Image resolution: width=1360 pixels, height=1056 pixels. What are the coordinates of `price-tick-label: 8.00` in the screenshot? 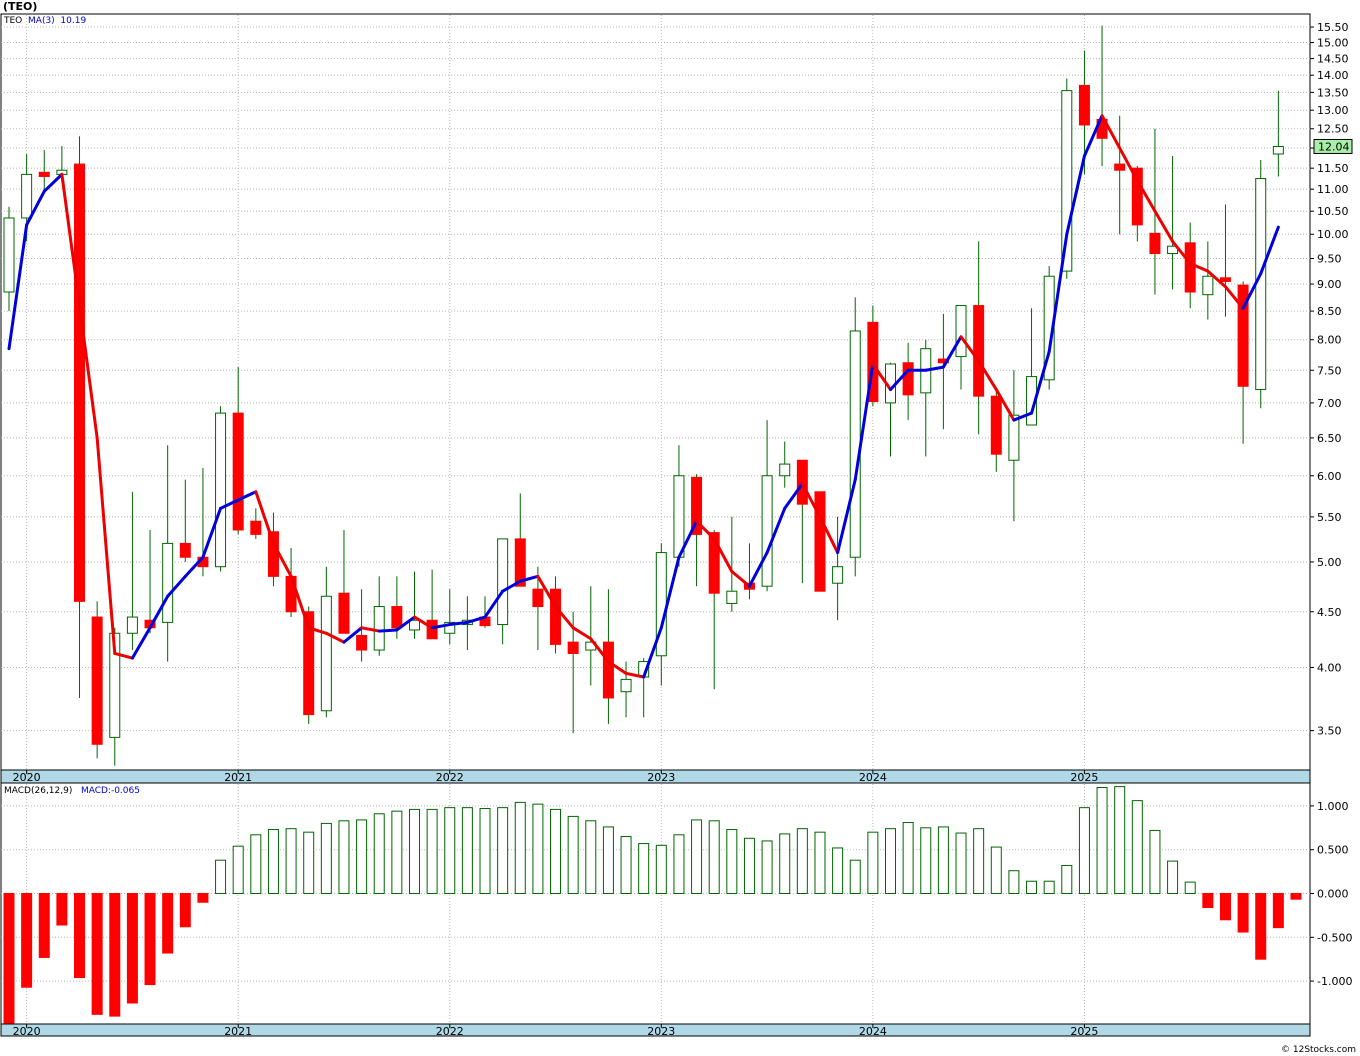 It's located at (1329, 340).